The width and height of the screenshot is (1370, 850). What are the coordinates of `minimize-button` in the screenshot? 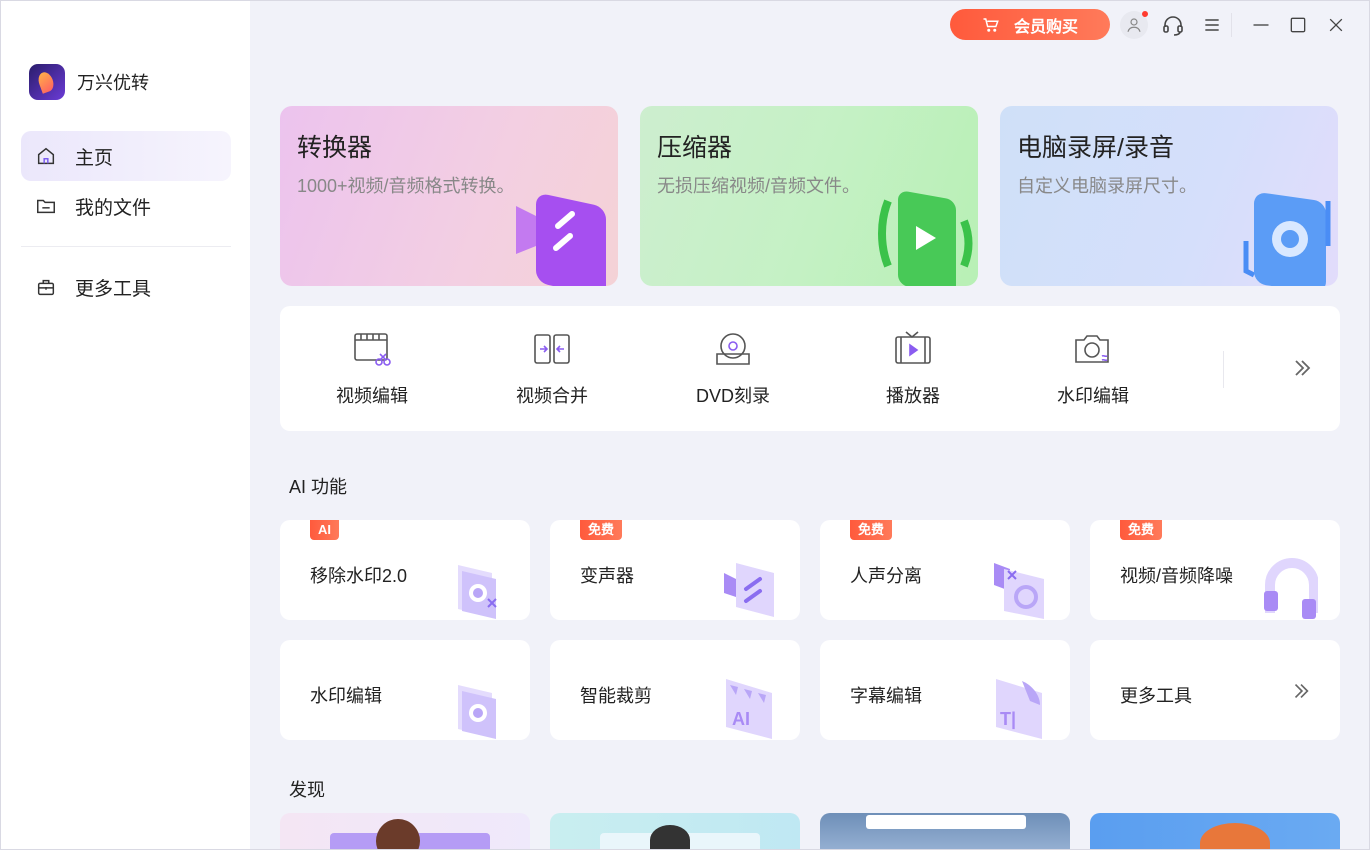 It's located at (1261, 25).